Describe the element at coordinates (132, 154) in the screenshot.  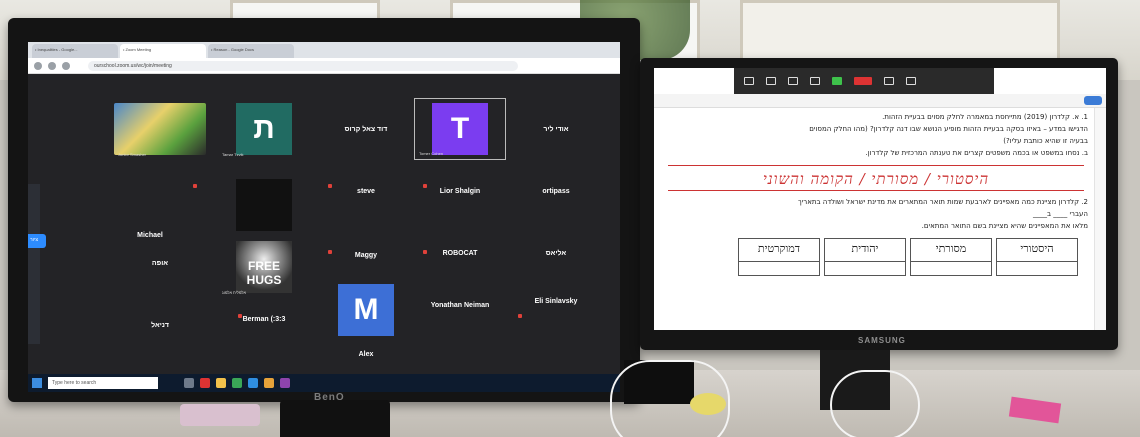
I see `participant-name: Junior Smasher` at that location.